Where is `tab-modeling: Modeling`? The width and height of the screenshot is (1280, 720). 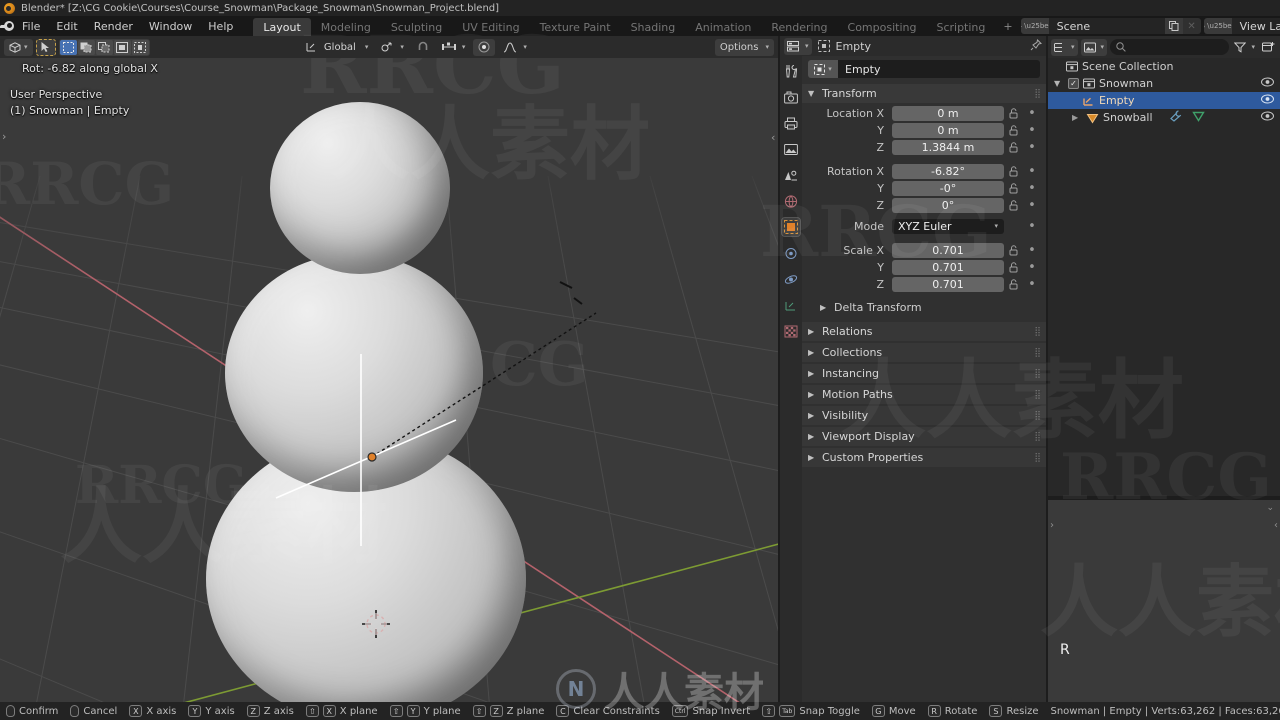
tab-modeling: Modeling is located at coordinates (346, 27).